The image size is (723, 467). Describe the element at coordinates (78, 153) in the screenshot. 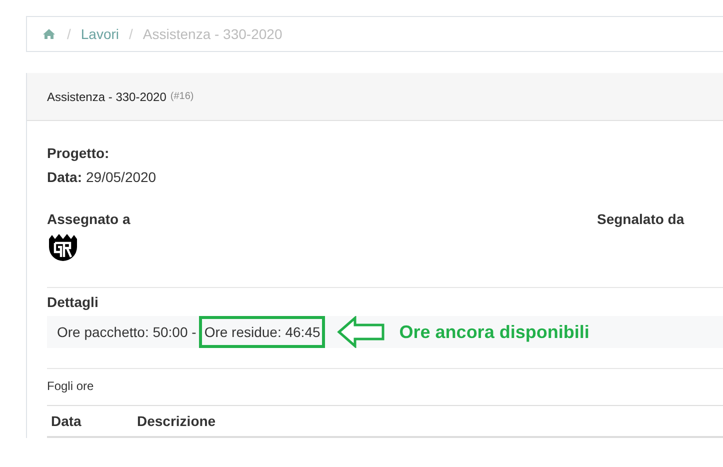

I see `info-line: Progetto:` at that location.